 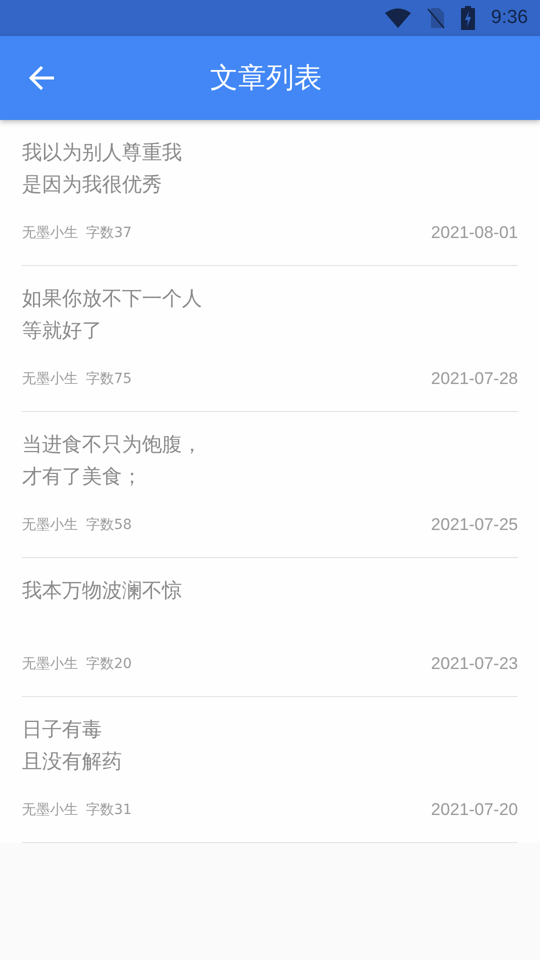 I want to click on word-count: 字数31, so click(x=109, y=810).